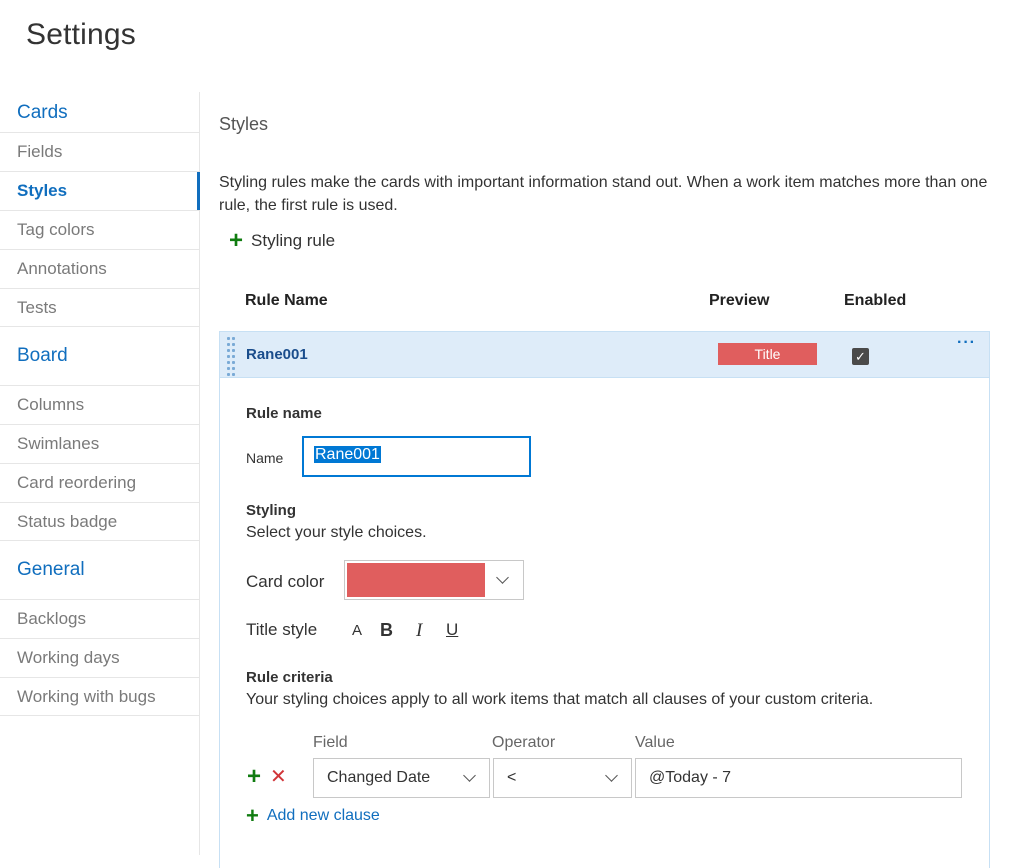 This screenshot has height=868, width=1024. Describe the element at coordinates (690, 777) in the screenshot. I see `clause-value-text: @Today - 7` at that location.